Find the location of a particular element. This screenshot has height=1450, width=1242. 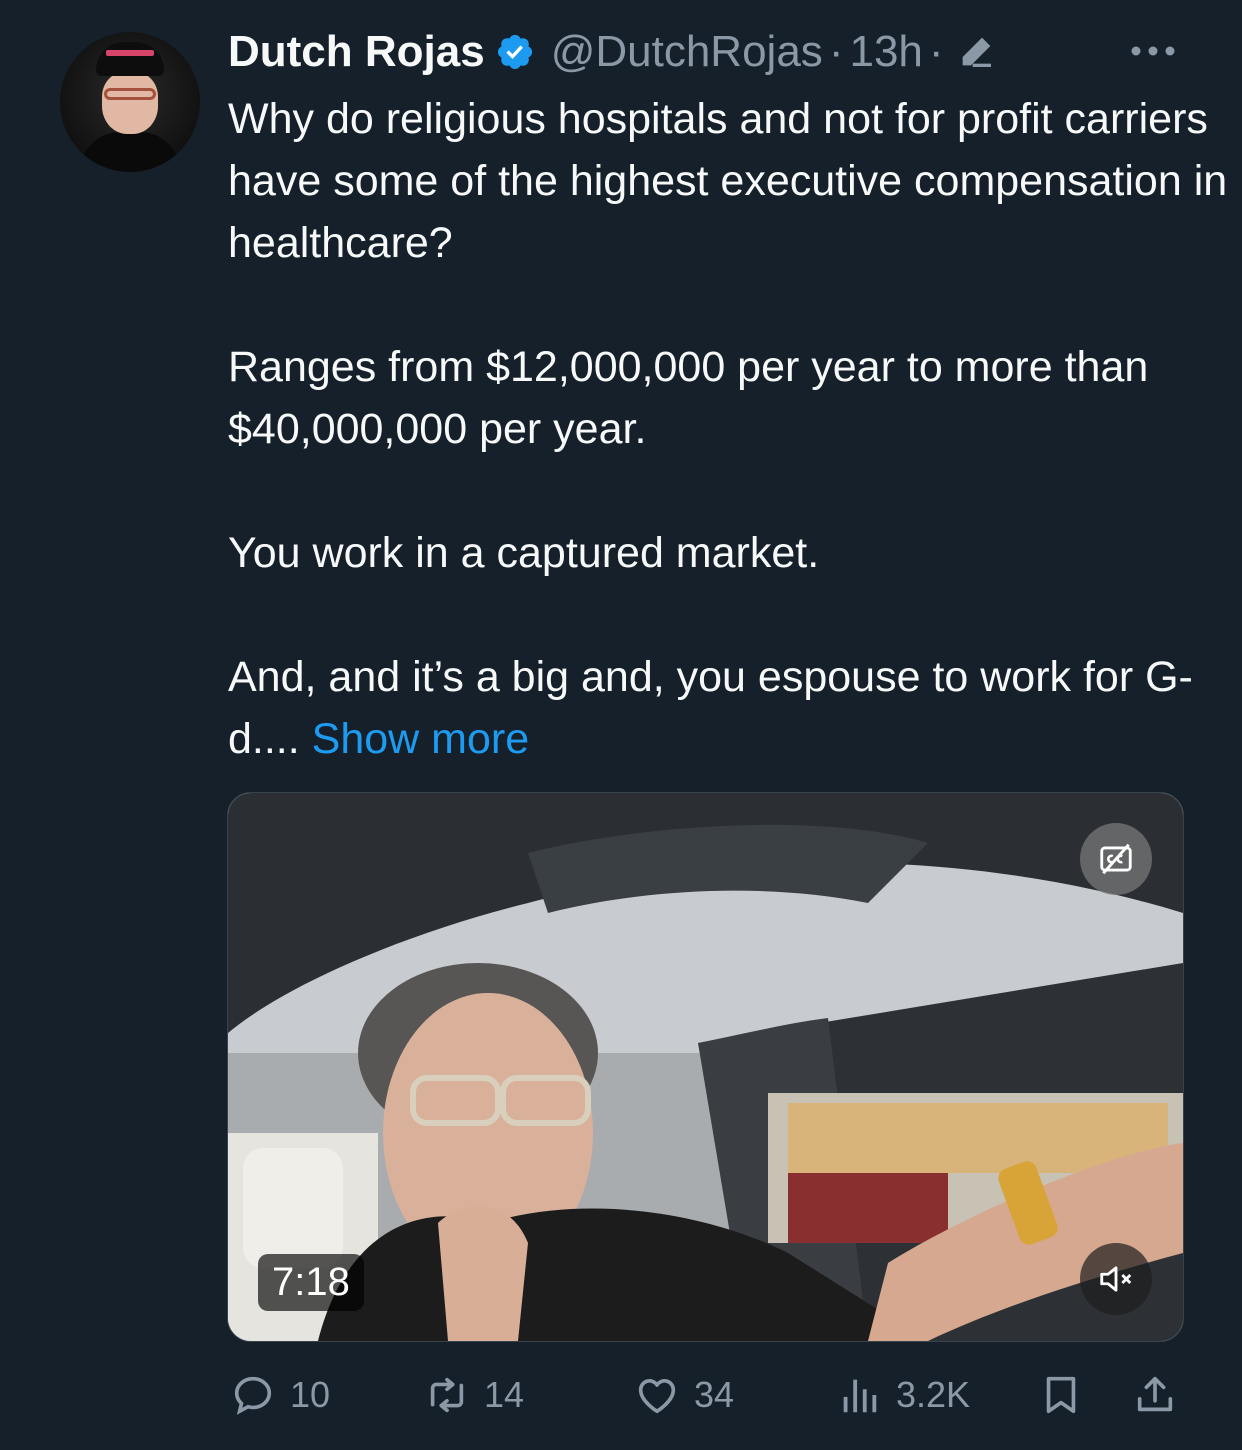

like-icon is located at coordinates (657, 1396).